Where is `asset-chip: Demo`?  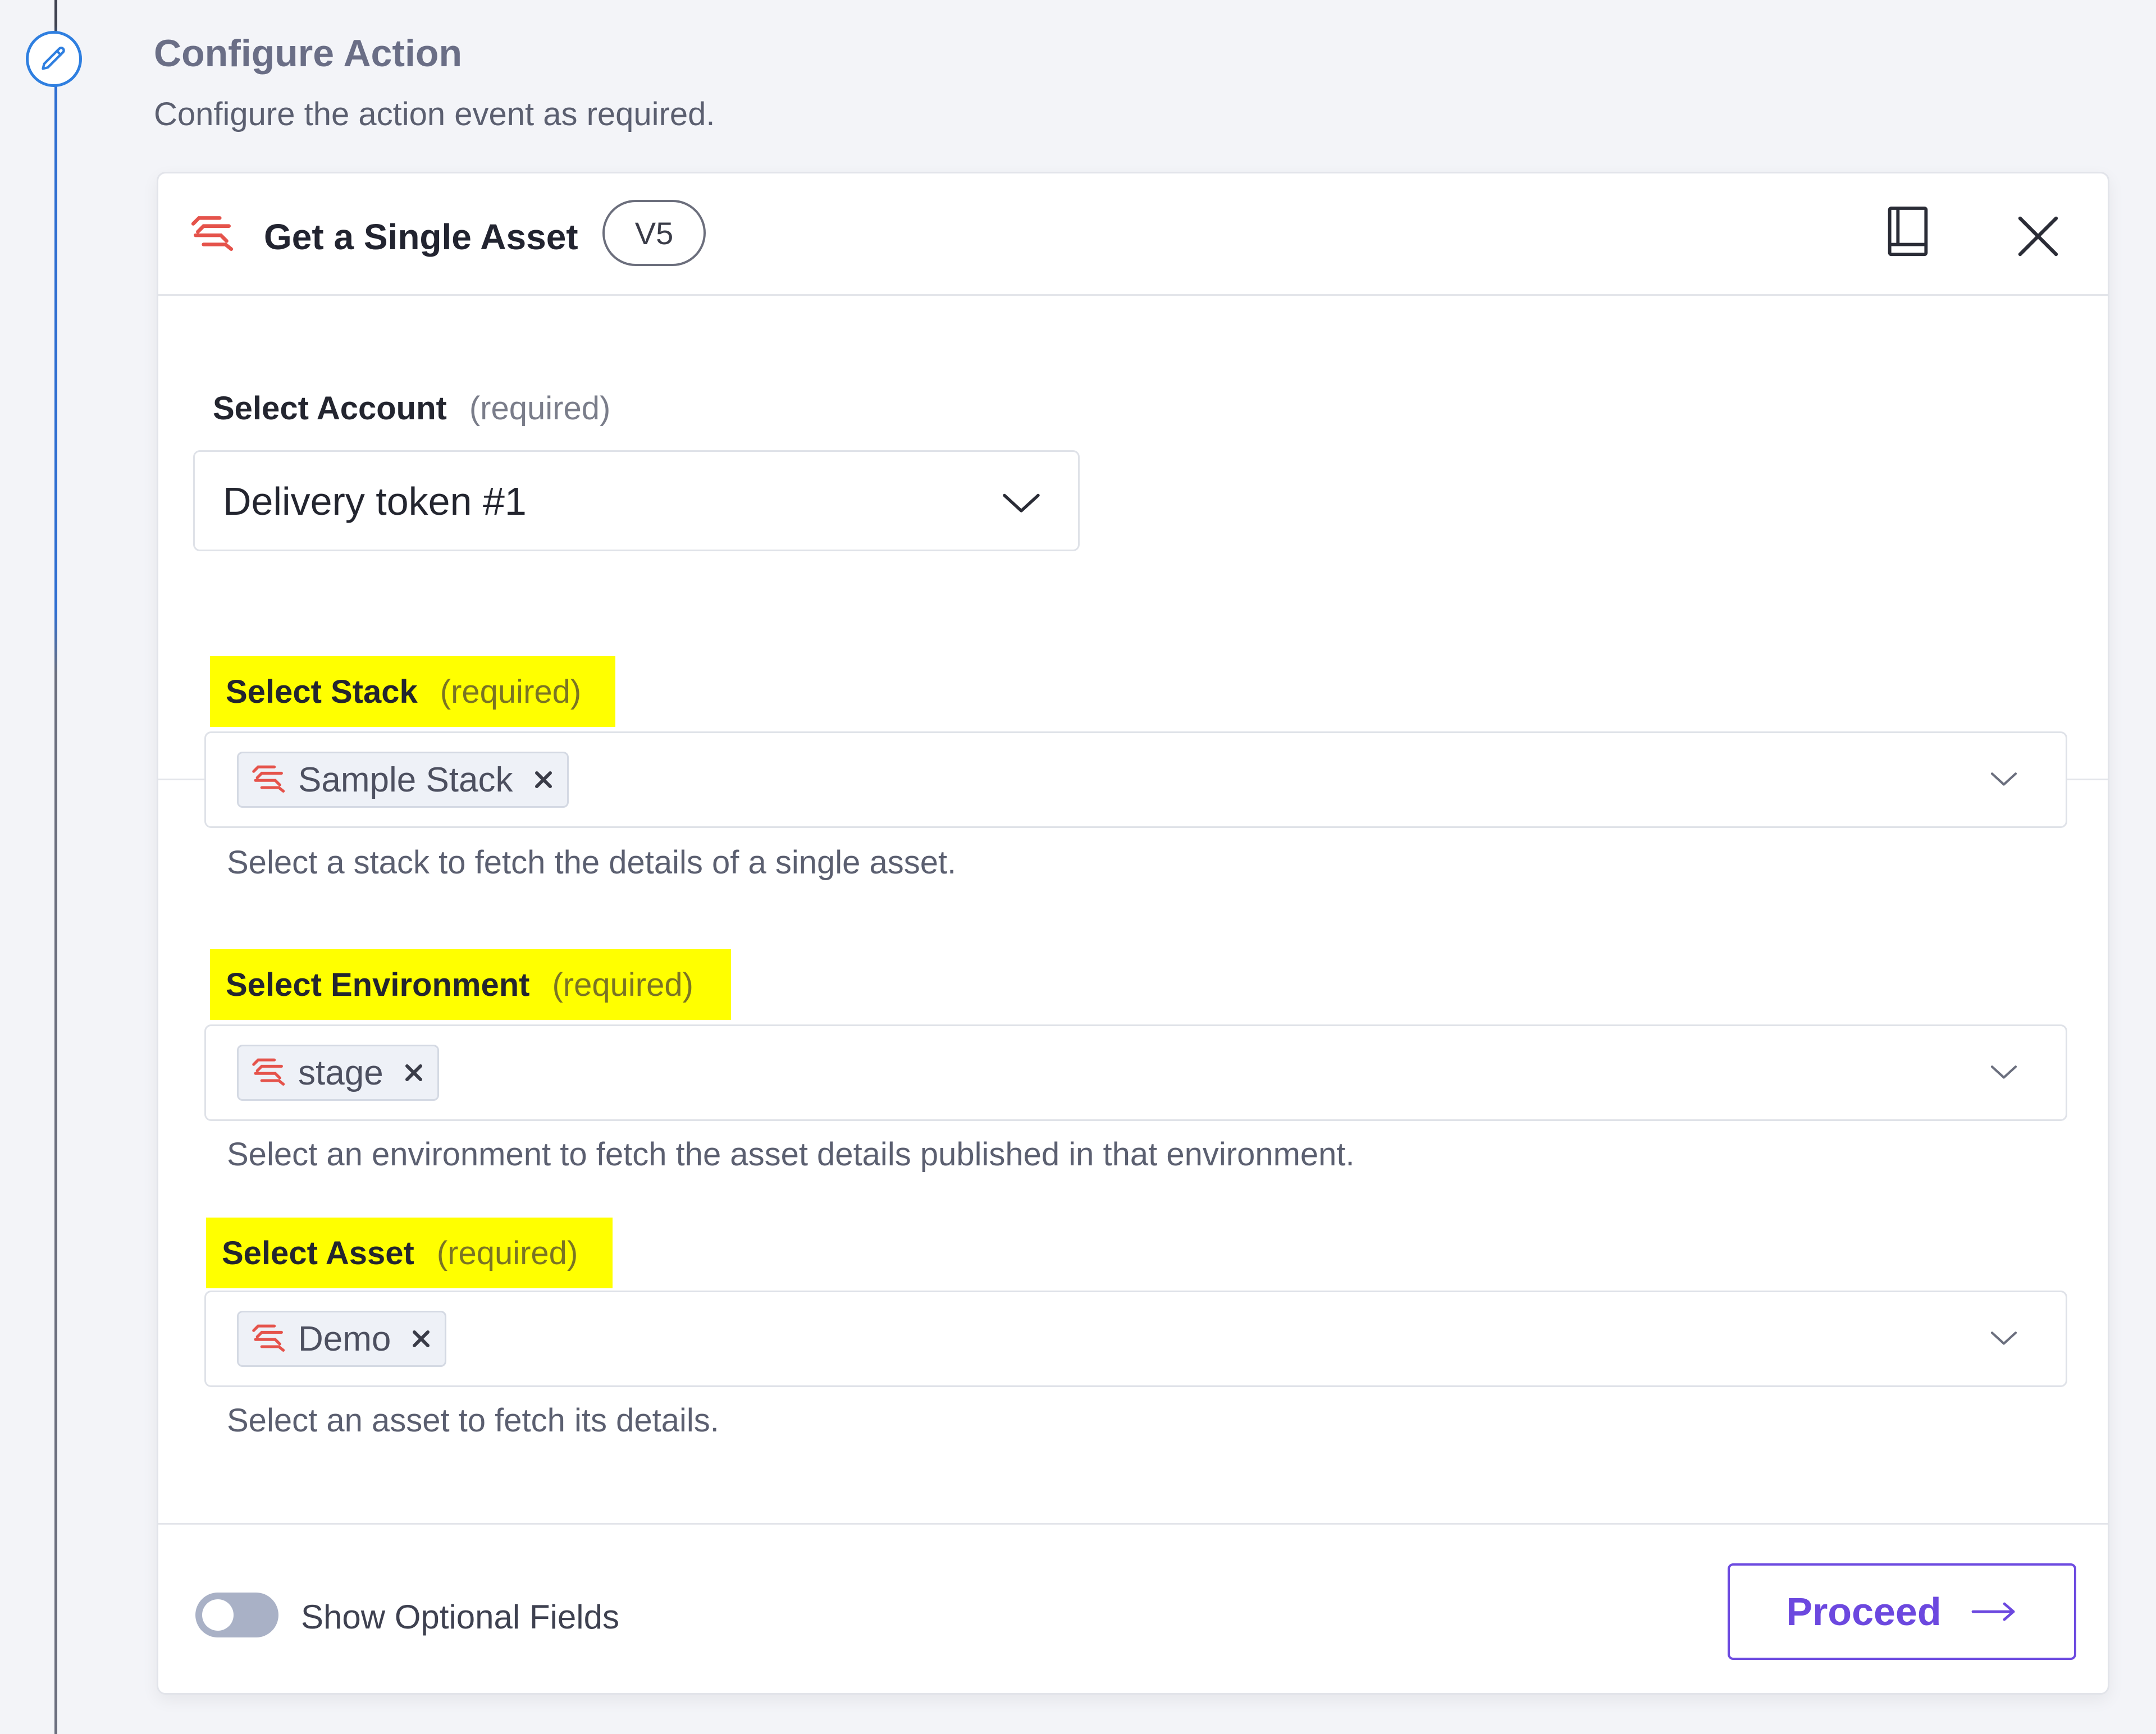
asset-chip: Demo is located at coordinates (342, 1339).